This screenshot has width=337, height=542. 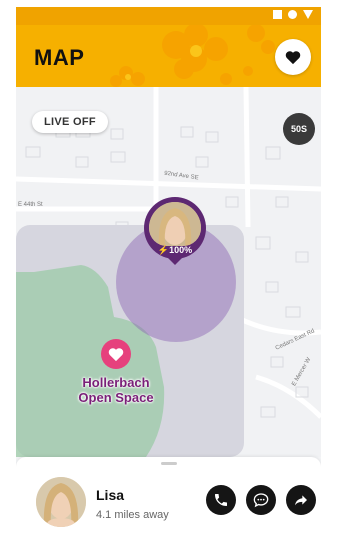 What do you see at coordinates (132, 515) in the screenshot?
I see `contact-distance: 4.1 miles away` at bounding box center [132, 515].